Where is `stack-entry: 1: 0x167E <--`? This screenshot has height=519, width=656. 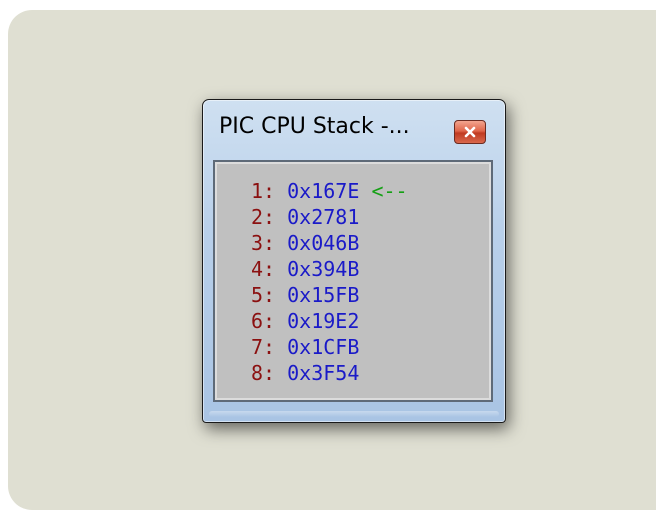 stack-entry: 1: 0x167E <-- is located at coordinates (329, 191).